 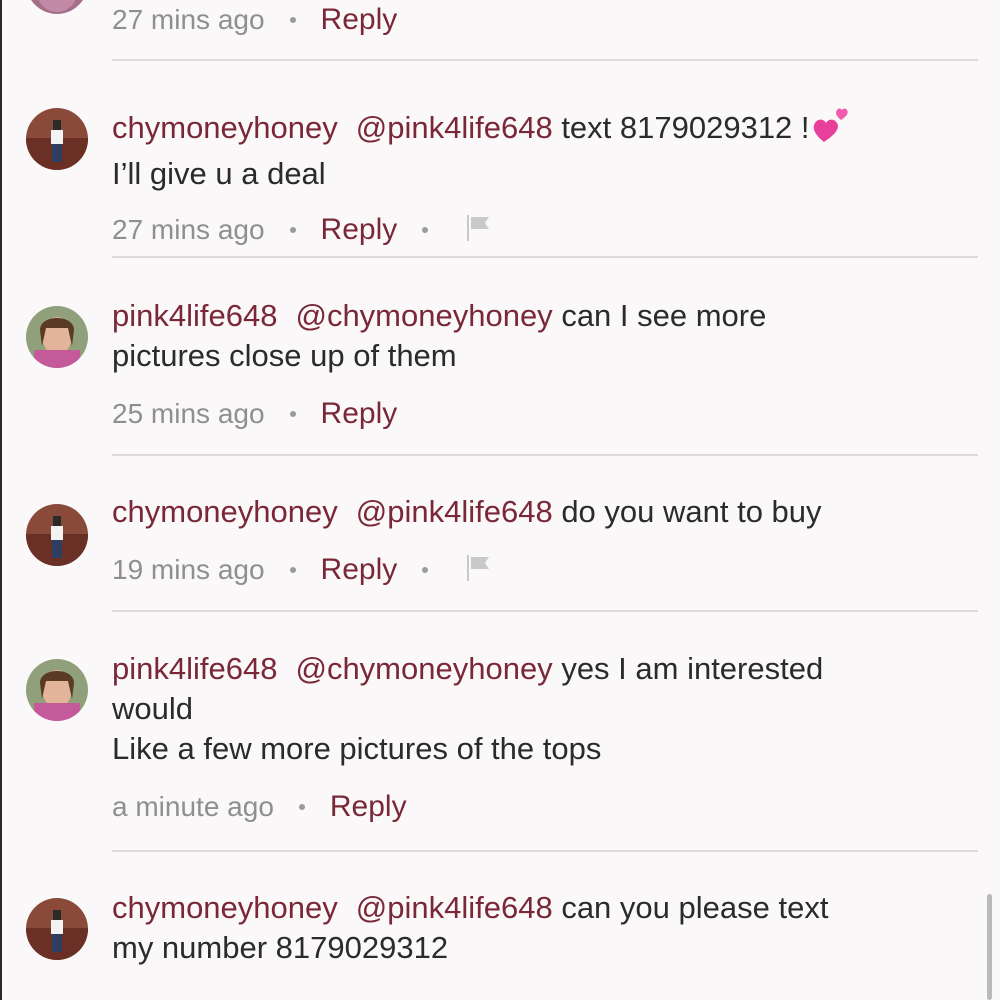 I want to click on comment-text-line2: would, so click(x=152, y=708).